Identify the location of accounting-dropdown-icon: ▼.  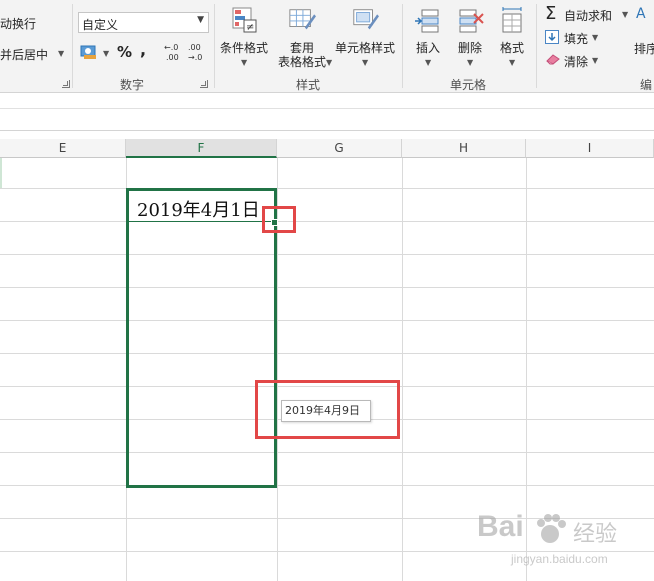
(106, 53).